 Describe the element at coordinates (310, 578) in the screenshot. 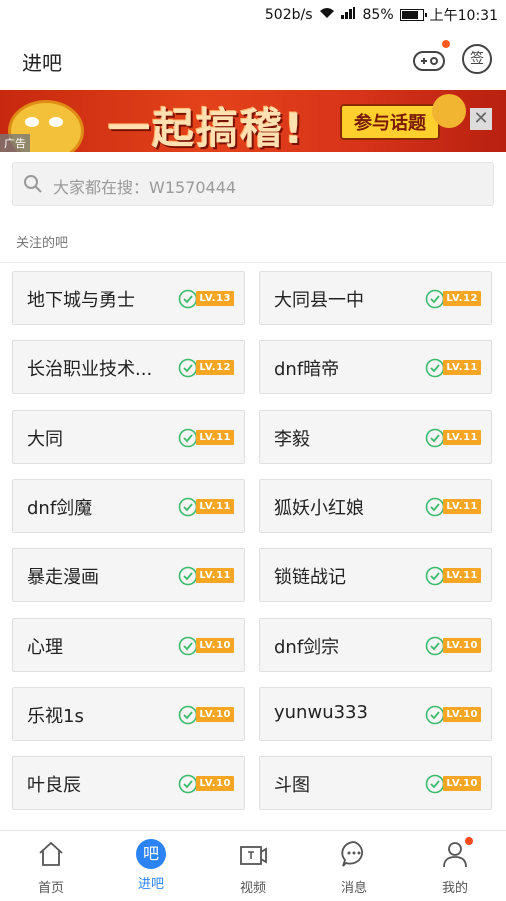

I see `forum-name: 锁链战记` at that location.